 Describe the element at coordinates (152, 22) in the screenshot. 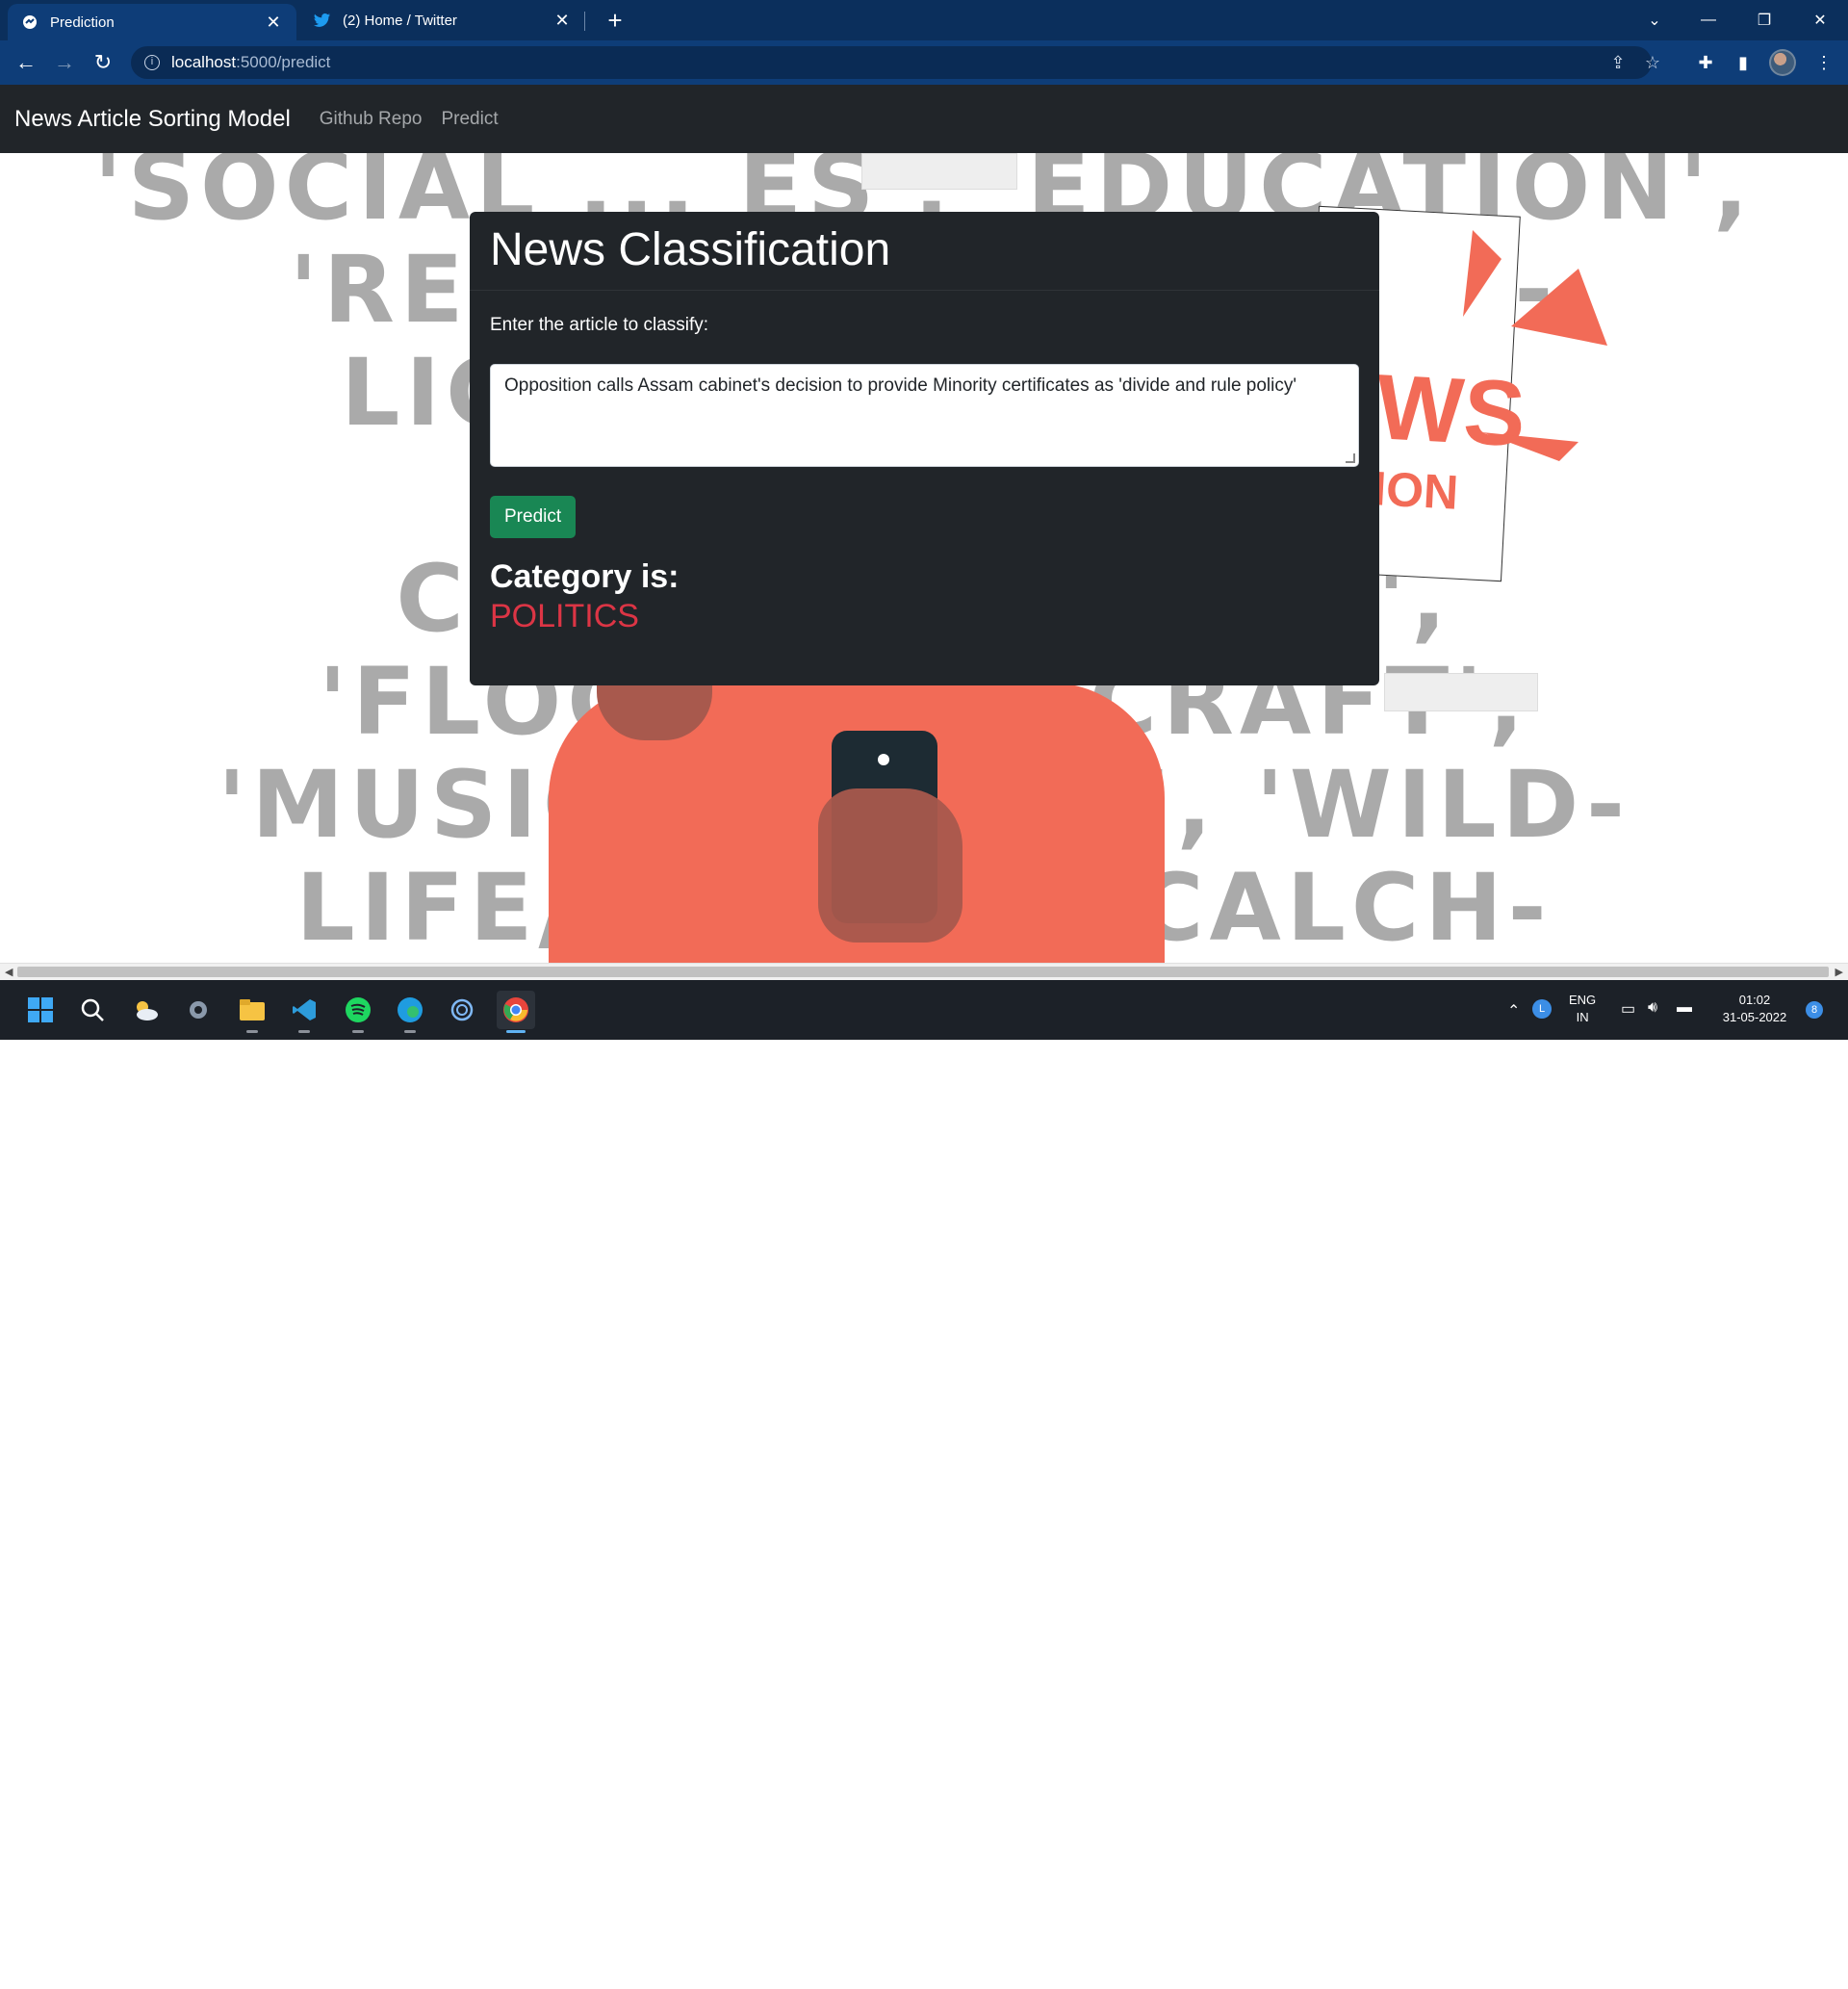

I see `tab-prediction: Prediction ✕` at that location.